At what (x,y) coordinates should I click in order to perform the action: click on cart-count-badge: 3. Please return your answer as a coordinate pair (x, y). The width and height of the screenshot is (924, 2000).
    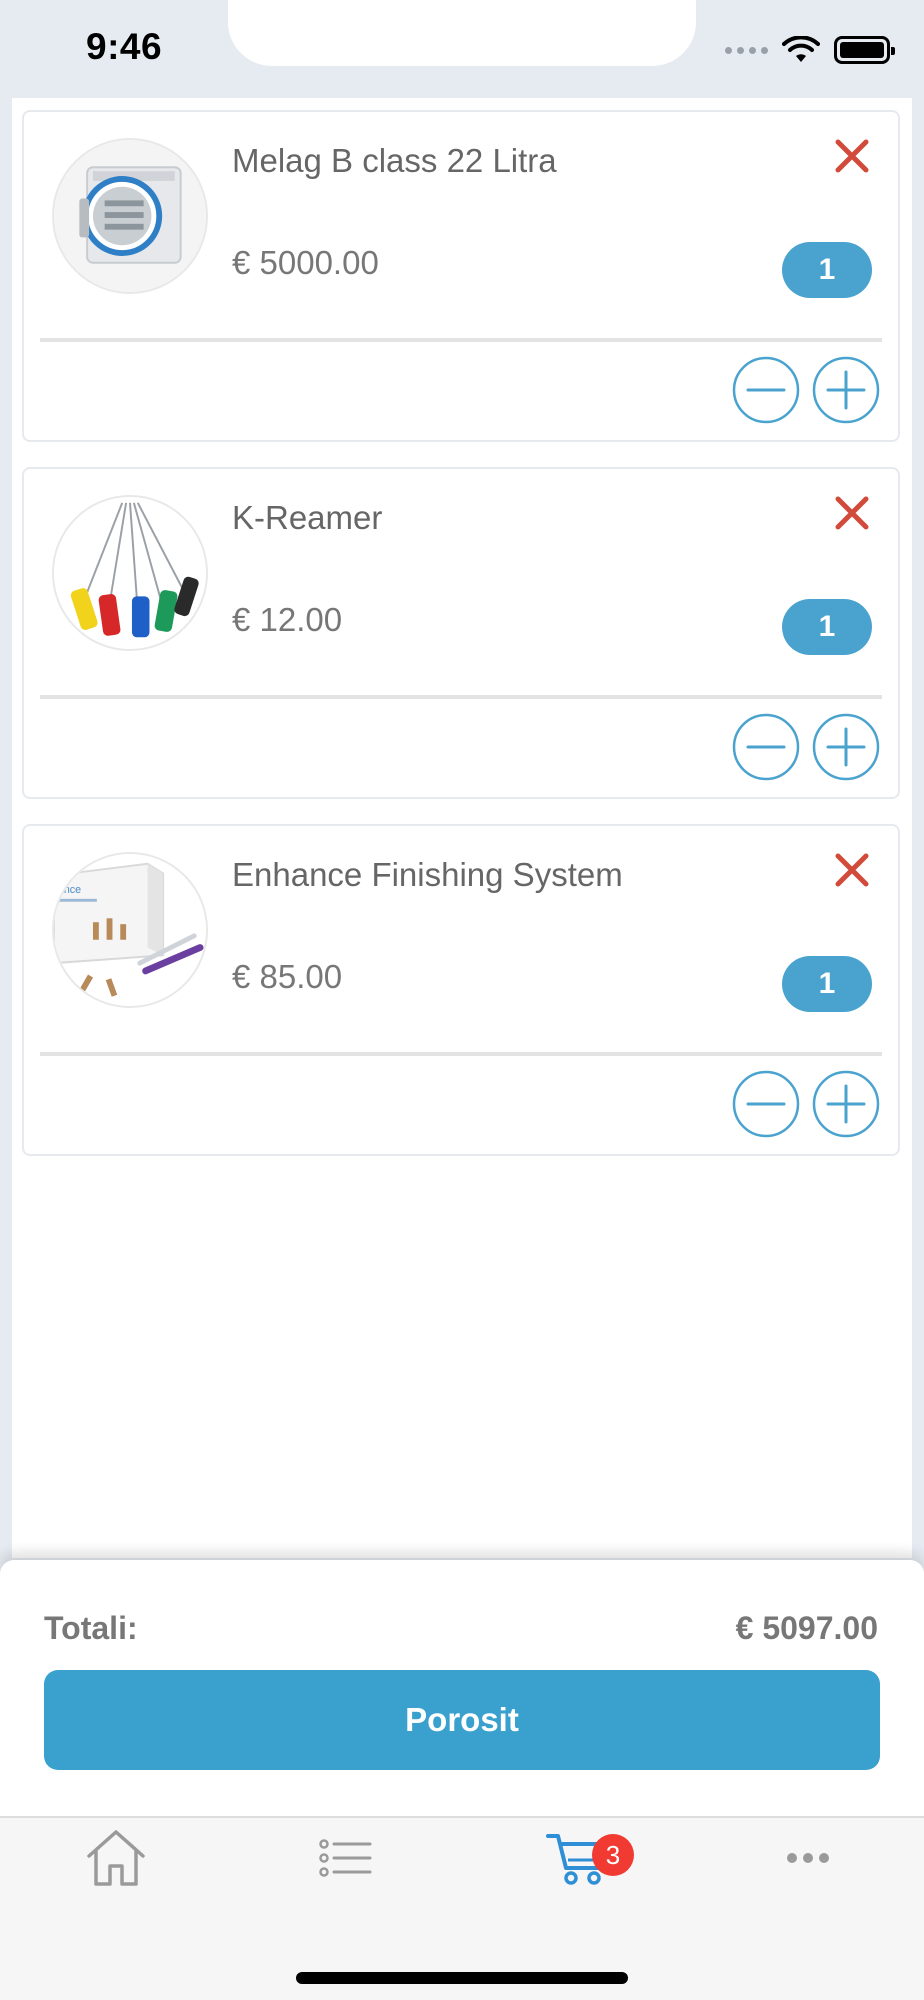
    Looking at the image, I should click on (613, 1855).